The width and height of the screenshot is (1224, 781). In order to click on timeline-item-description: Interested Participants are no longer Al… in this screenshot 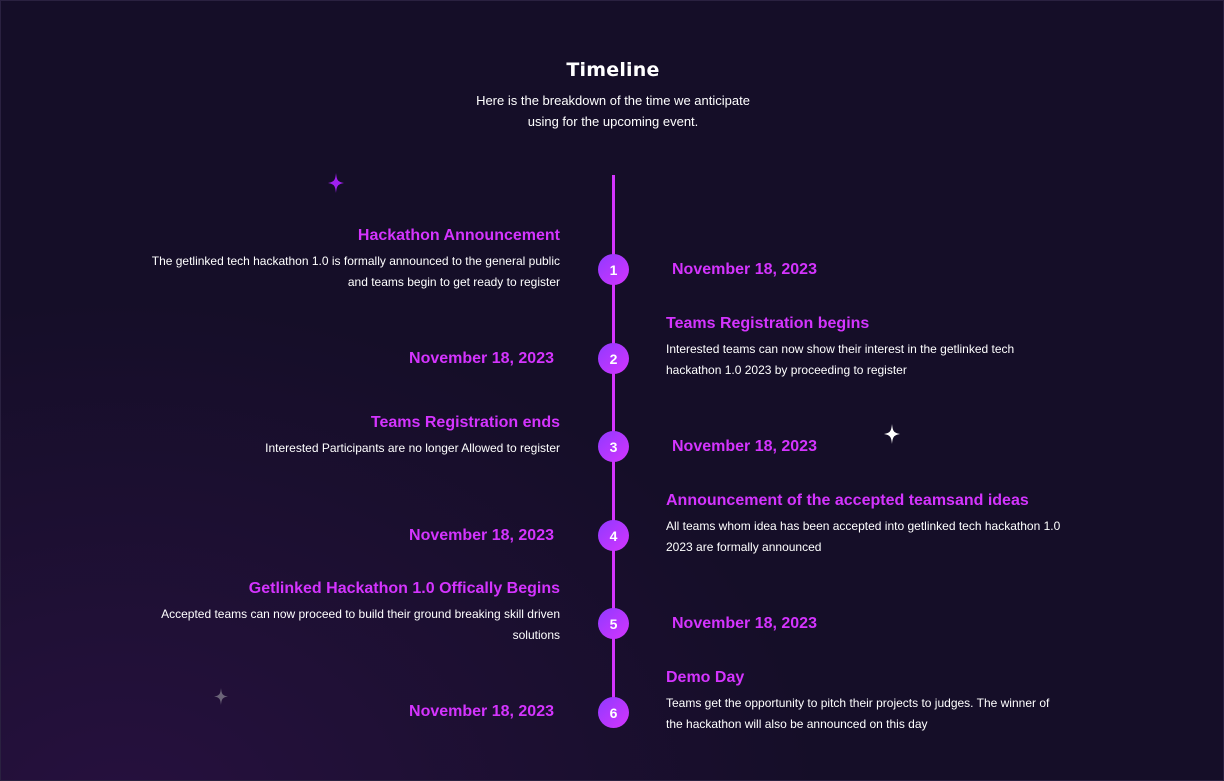, I will do `click(412, 448)`.